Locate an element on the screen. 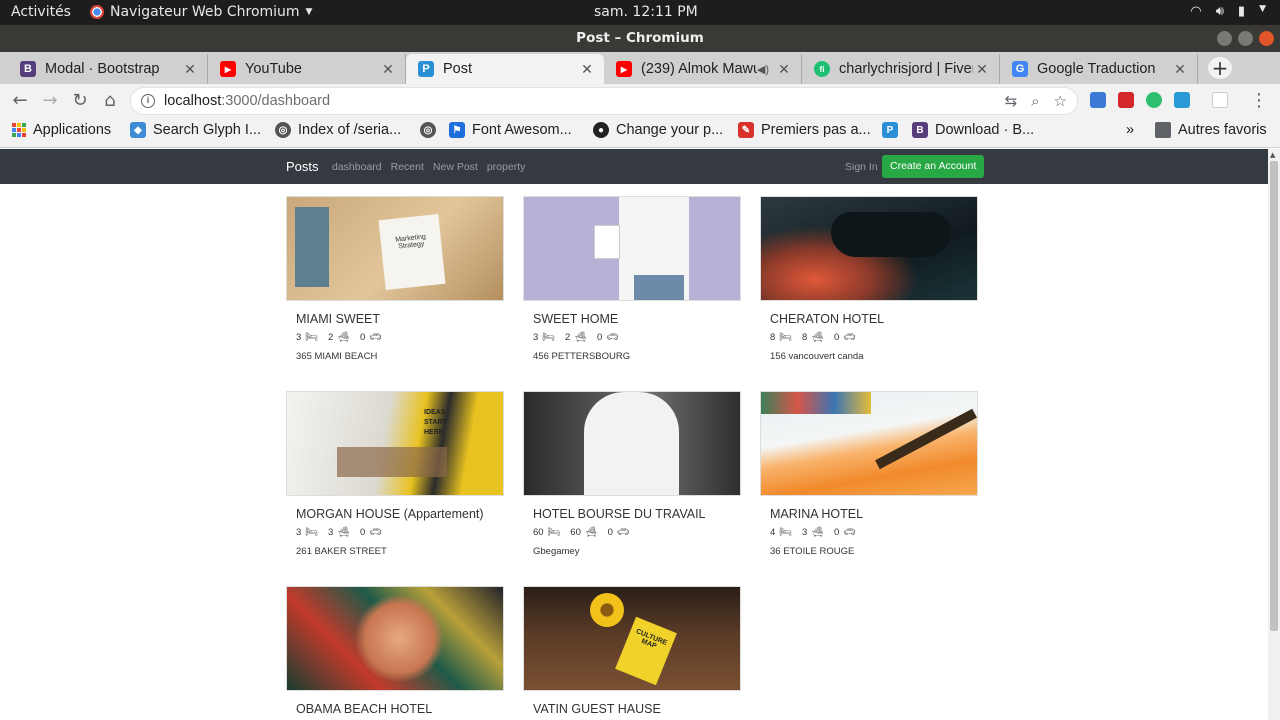 This screenshot has height=720, width=1280. extensions is located at coordinates (1159, 100).